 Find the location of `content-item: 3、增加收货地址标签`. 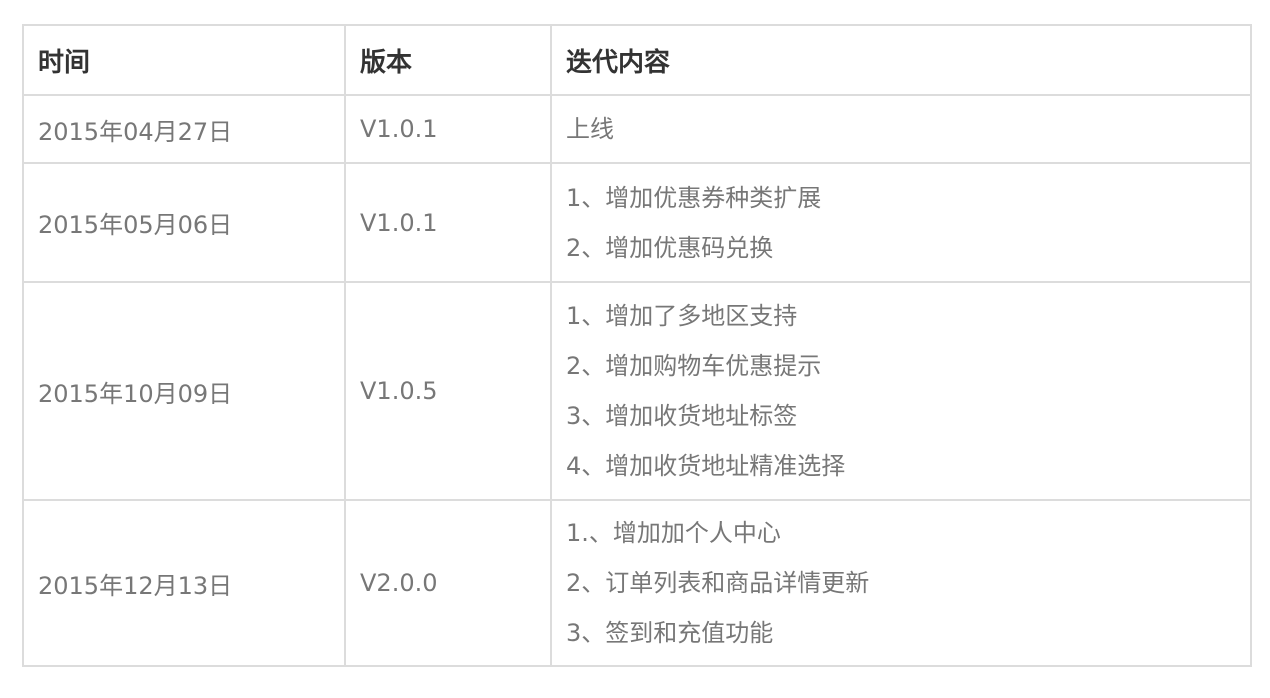

content-item: 3、增加收货地址标签 is located at coordinates (682, 416).